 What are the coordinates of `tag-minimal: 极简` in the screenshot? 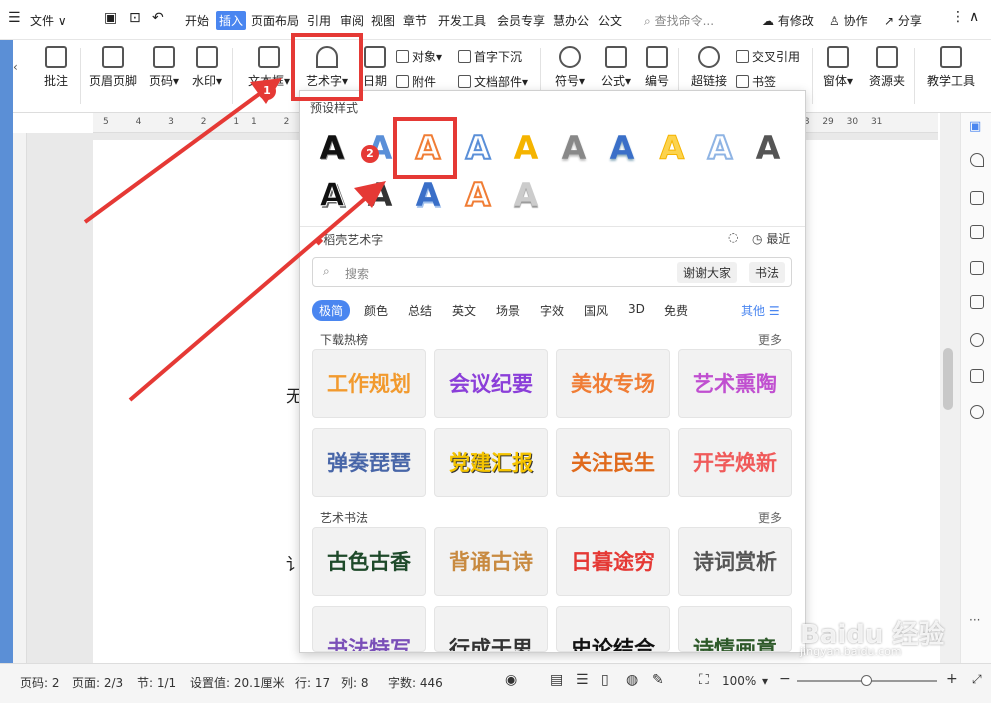 It's located at (331, 310).